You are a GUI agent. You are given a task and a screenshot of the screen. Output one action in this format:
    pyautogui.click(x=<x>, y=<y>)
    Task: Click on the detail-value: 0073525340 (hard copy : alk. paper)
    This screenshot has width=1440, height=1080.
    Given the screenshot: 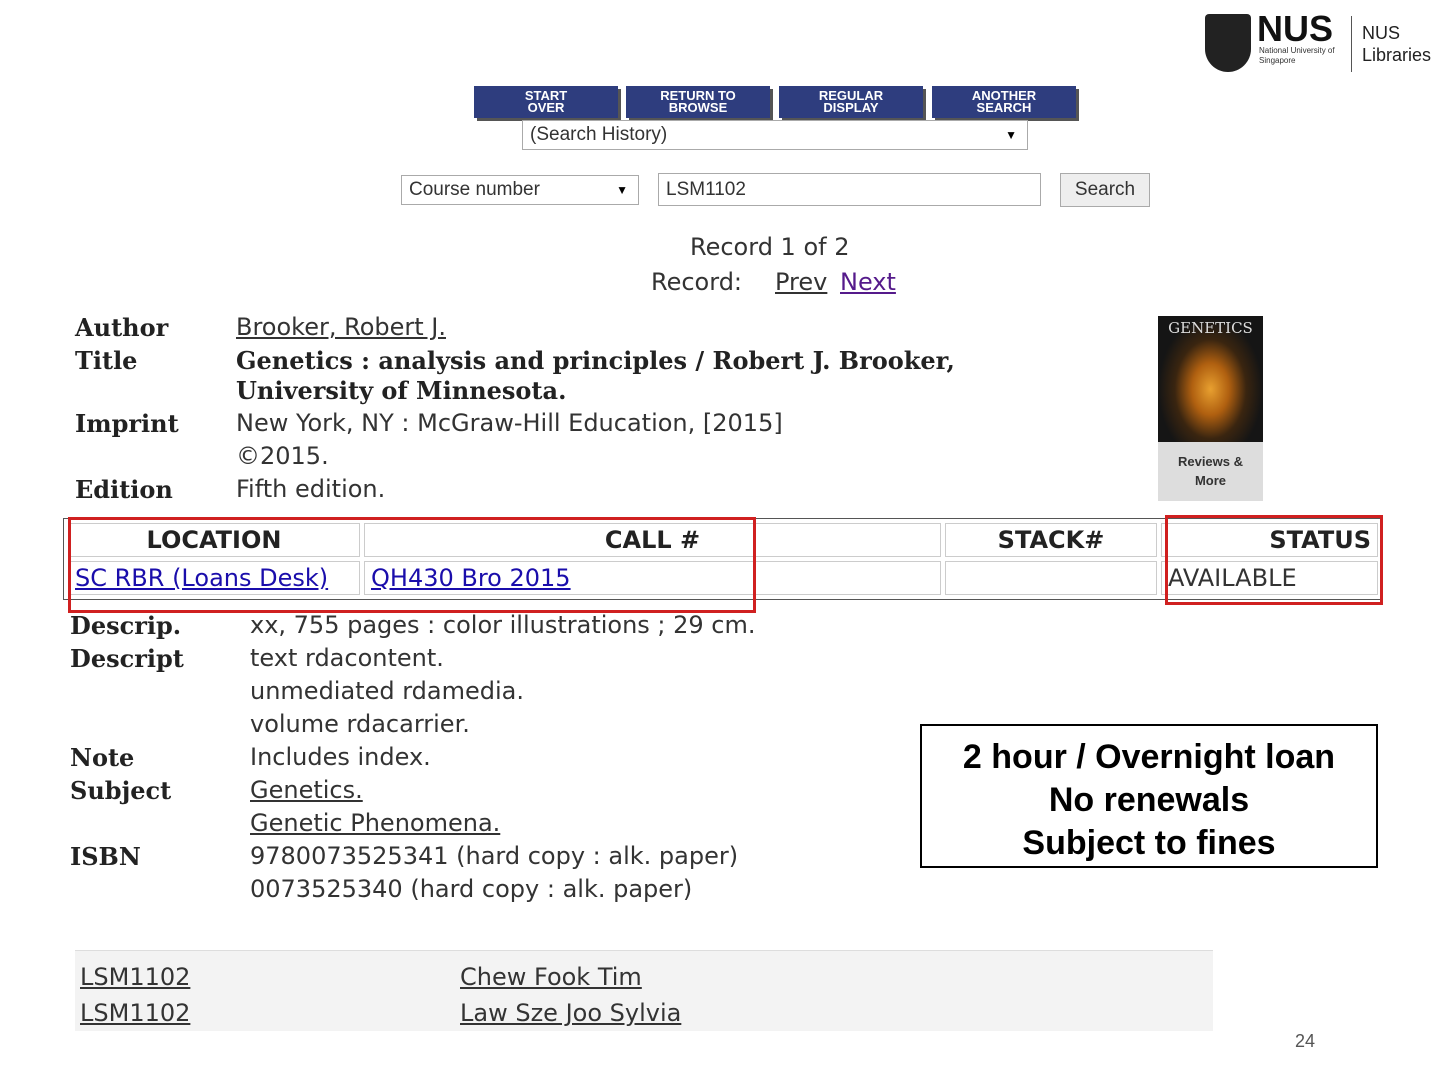 What is the action you would take?
    pyautogui.click(x=471, y=889)
    